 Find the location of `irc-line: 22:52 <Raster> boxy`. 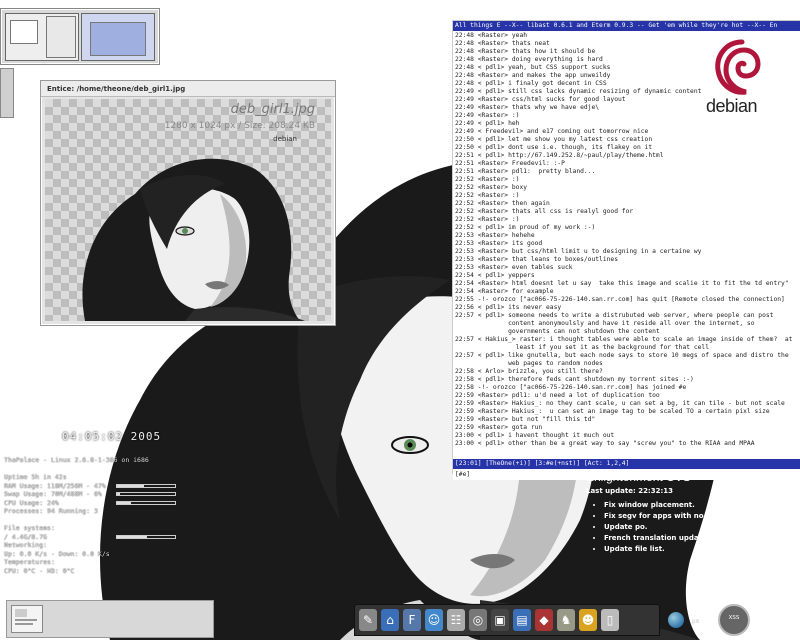

irc-line: 22:52 <Raster> boxy is located at coordinates (491, 187).